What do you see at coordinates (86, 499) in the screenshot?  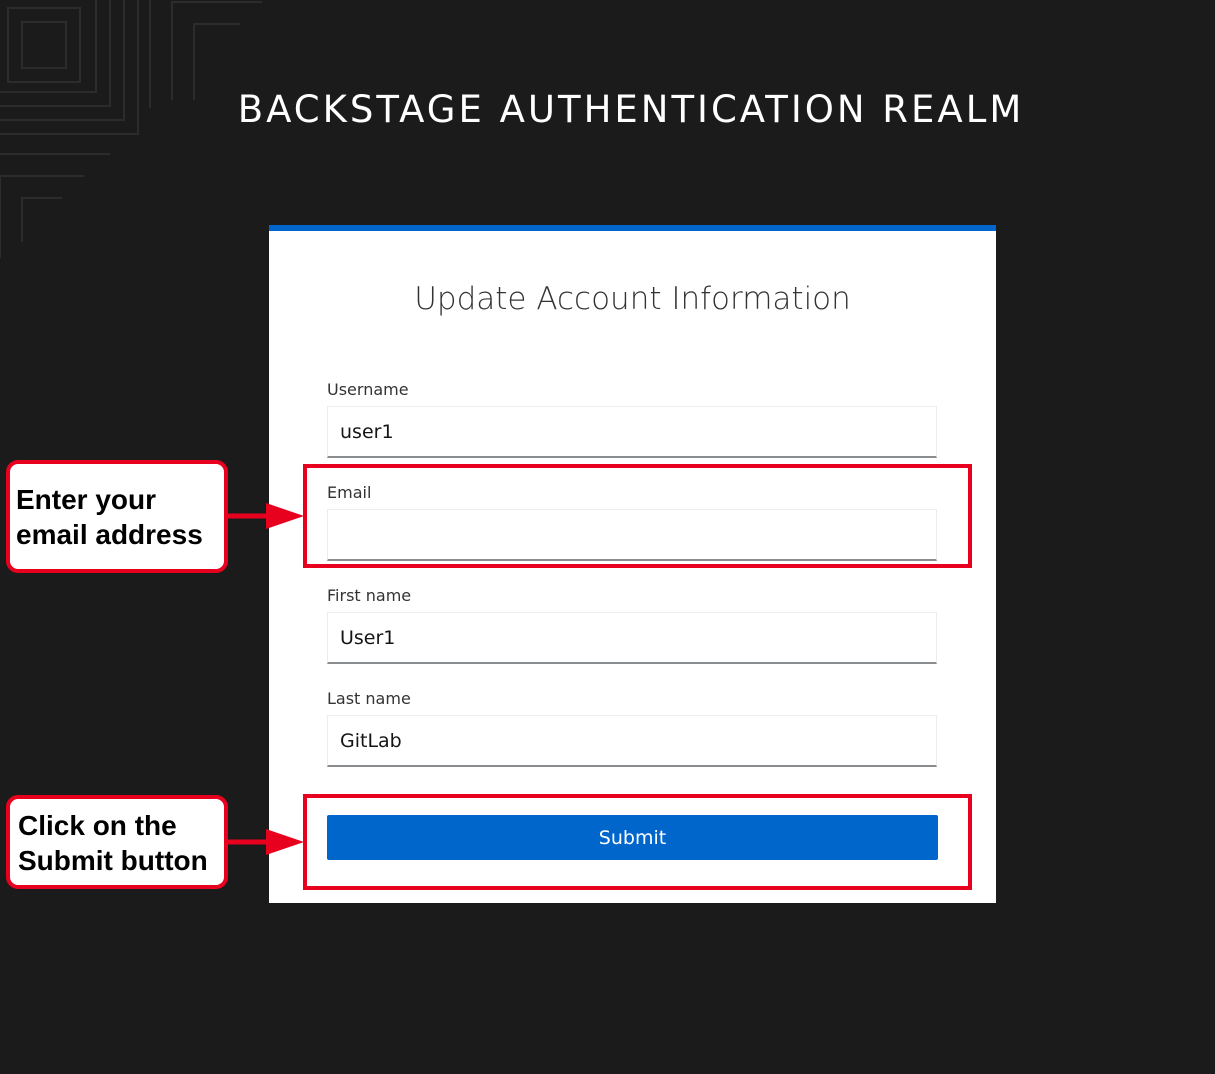 I see `email-callout-line-1: Enter your` at bounding box center [86, 499].